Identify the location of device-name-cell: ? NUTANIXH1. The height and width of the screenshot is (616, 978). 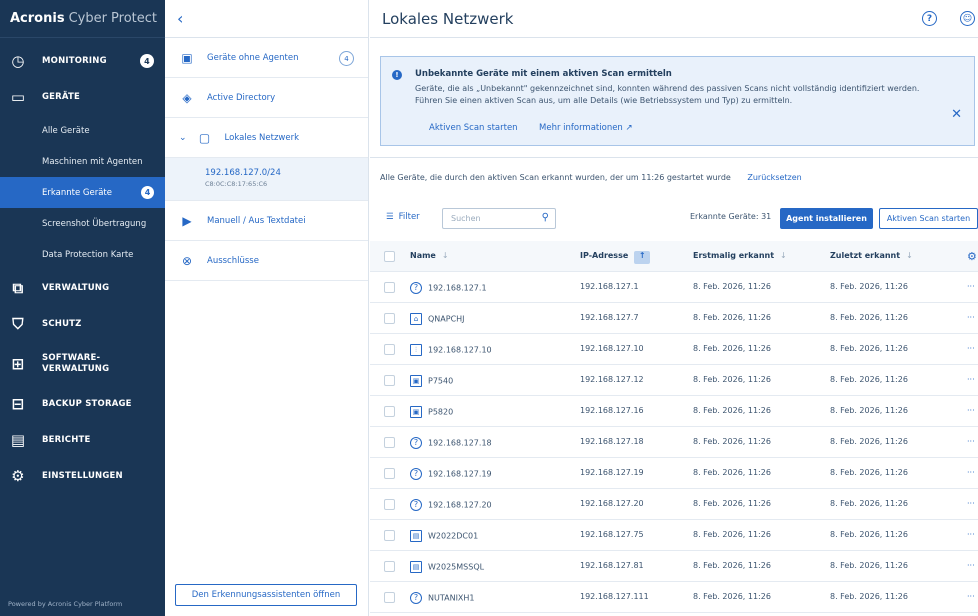
(442, 598).